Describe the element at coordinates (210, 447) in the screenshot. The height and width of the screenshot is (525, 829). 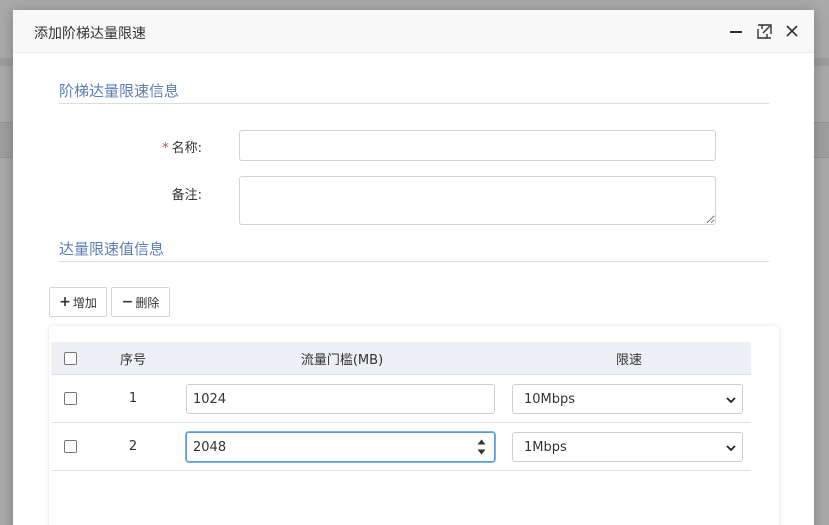
I see `threshold-value: 2048` at that location.